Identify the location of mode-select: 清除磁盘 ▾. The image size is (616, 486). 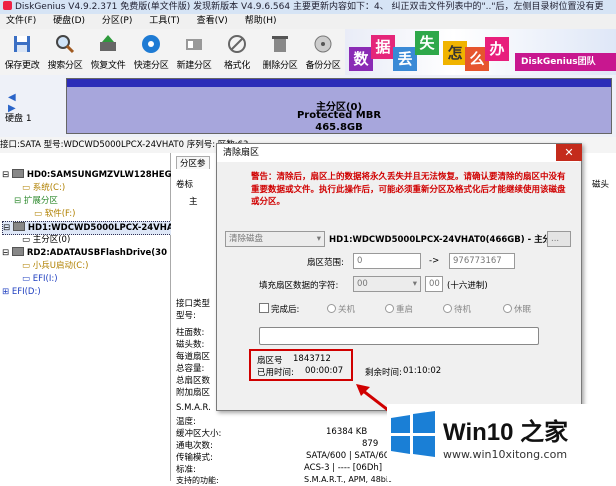
(275, 239).